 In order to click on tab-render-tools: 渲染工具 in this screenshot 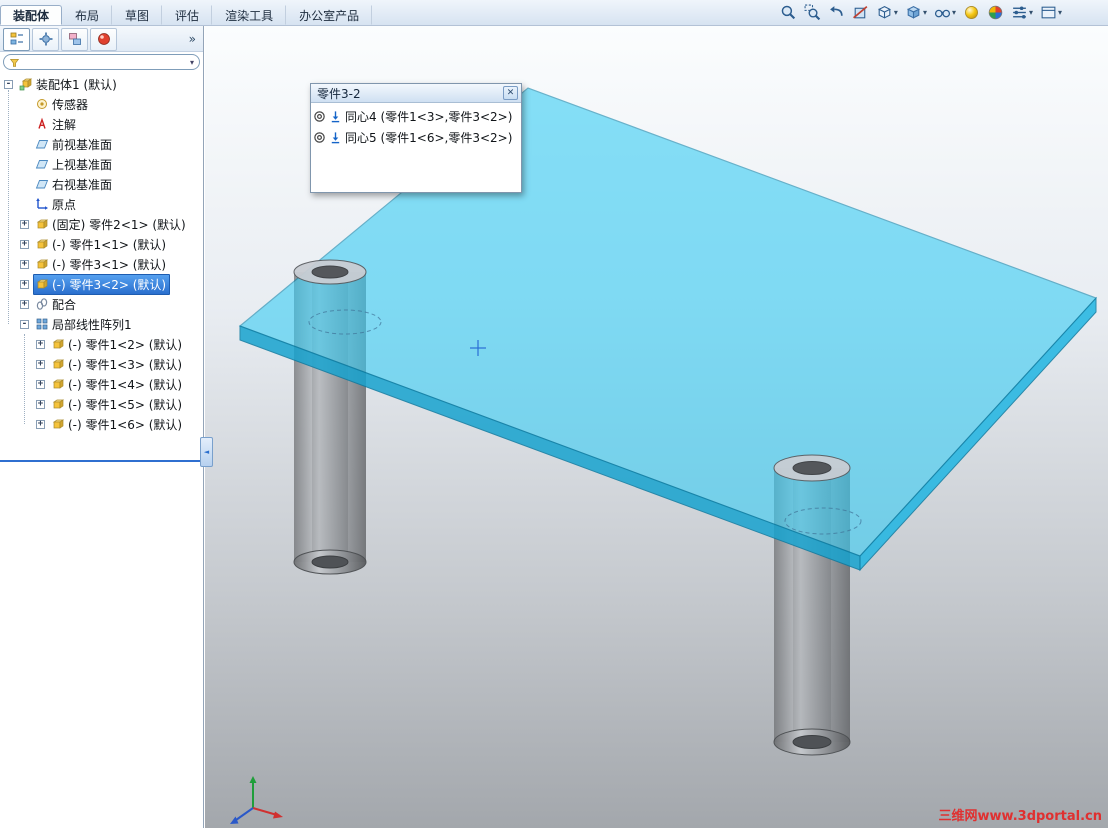, I will do `click(249, 15)`.